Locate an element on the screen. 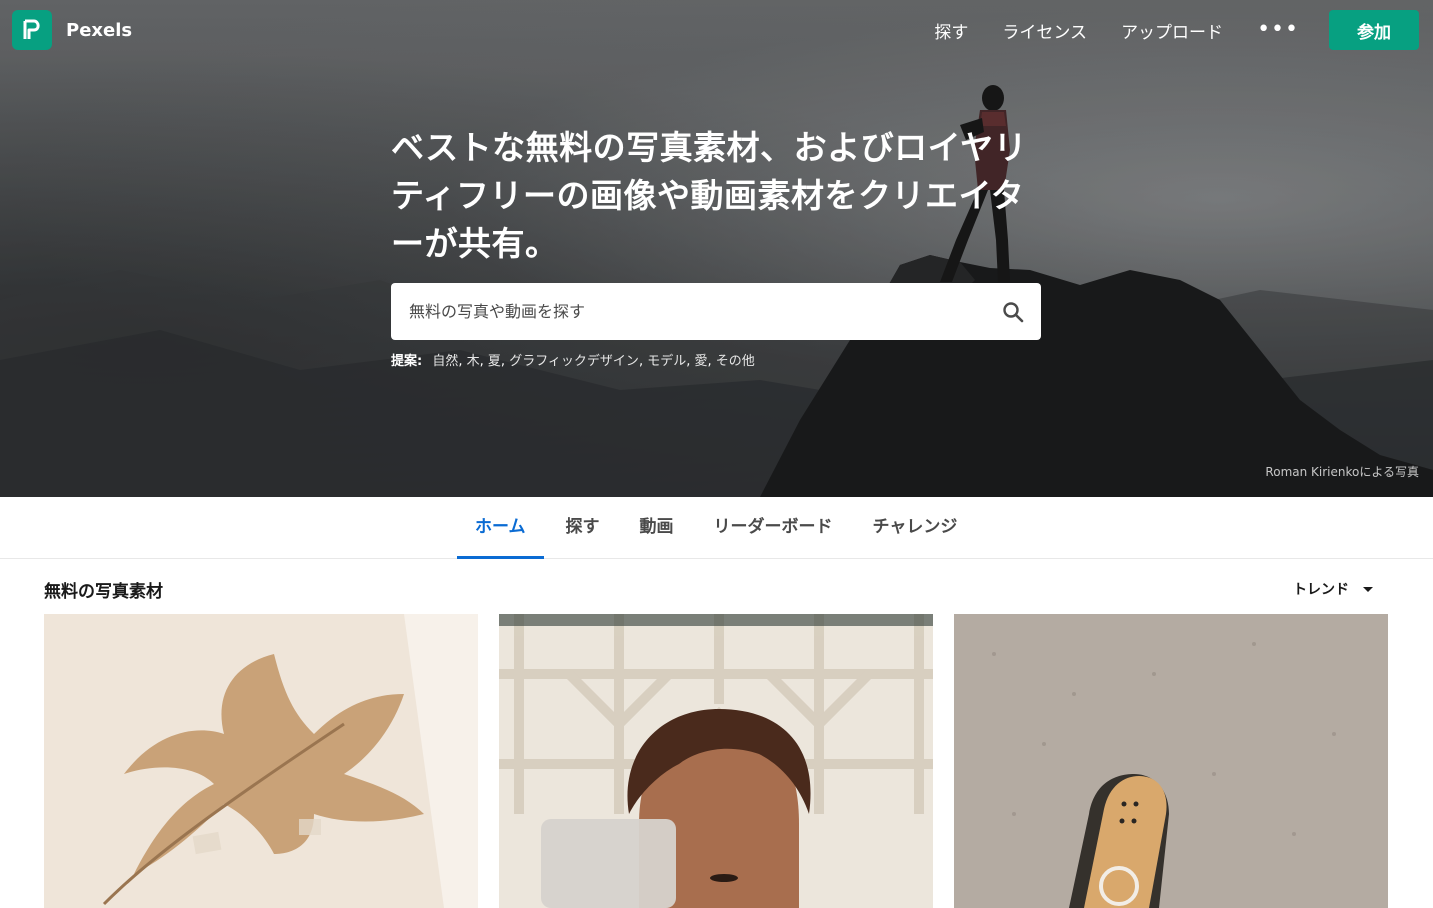 The width and height of the screenshot is (1433, 908). photo-credit: Roman Kirienkoによる写真 is located at coordinates (1342, 471).